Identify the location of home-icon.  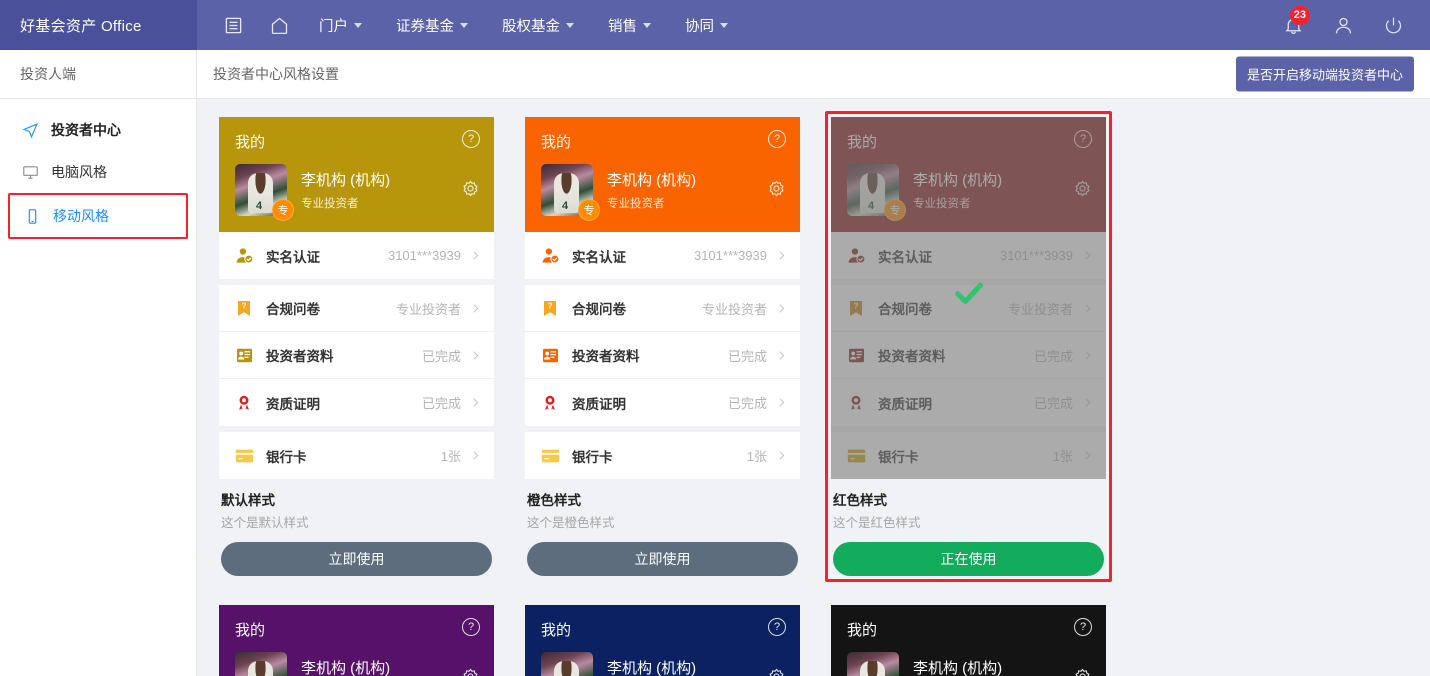
(279, 25).